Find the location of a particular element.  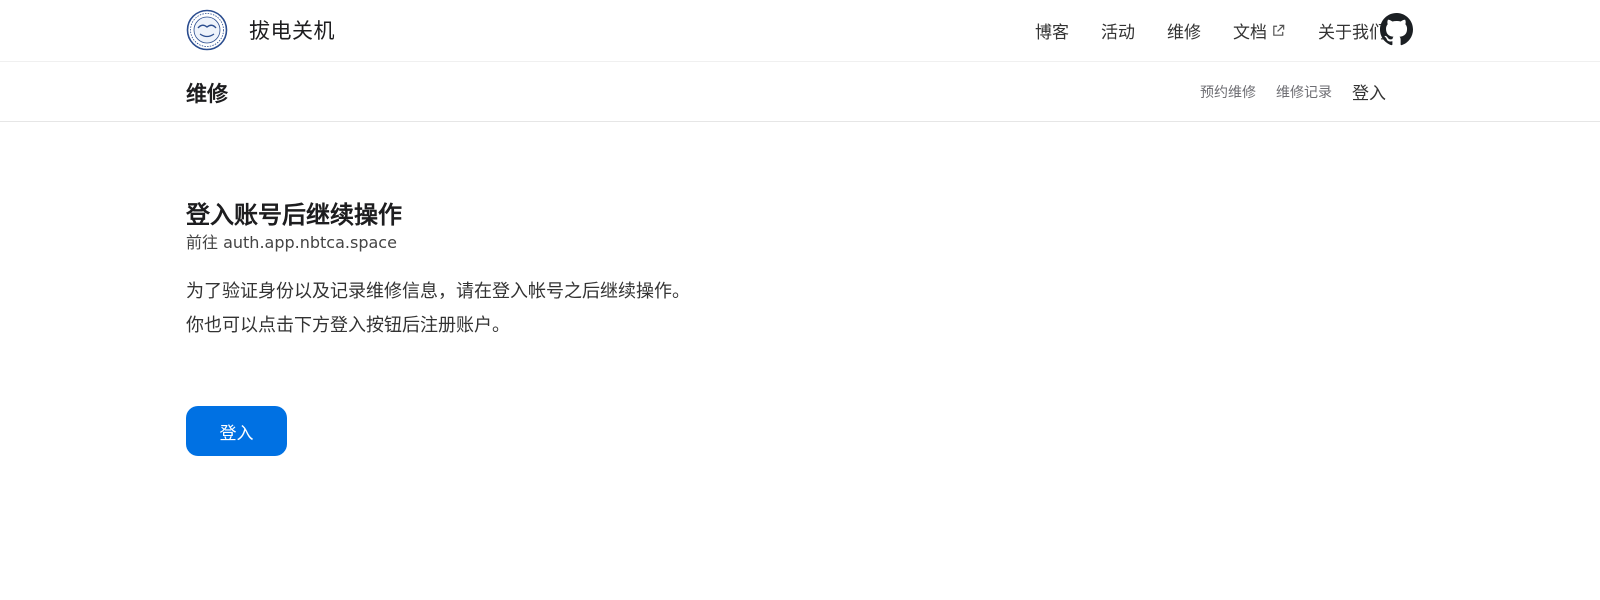

nav-item-docs: 文档 is located at coordinates (1259, 30).